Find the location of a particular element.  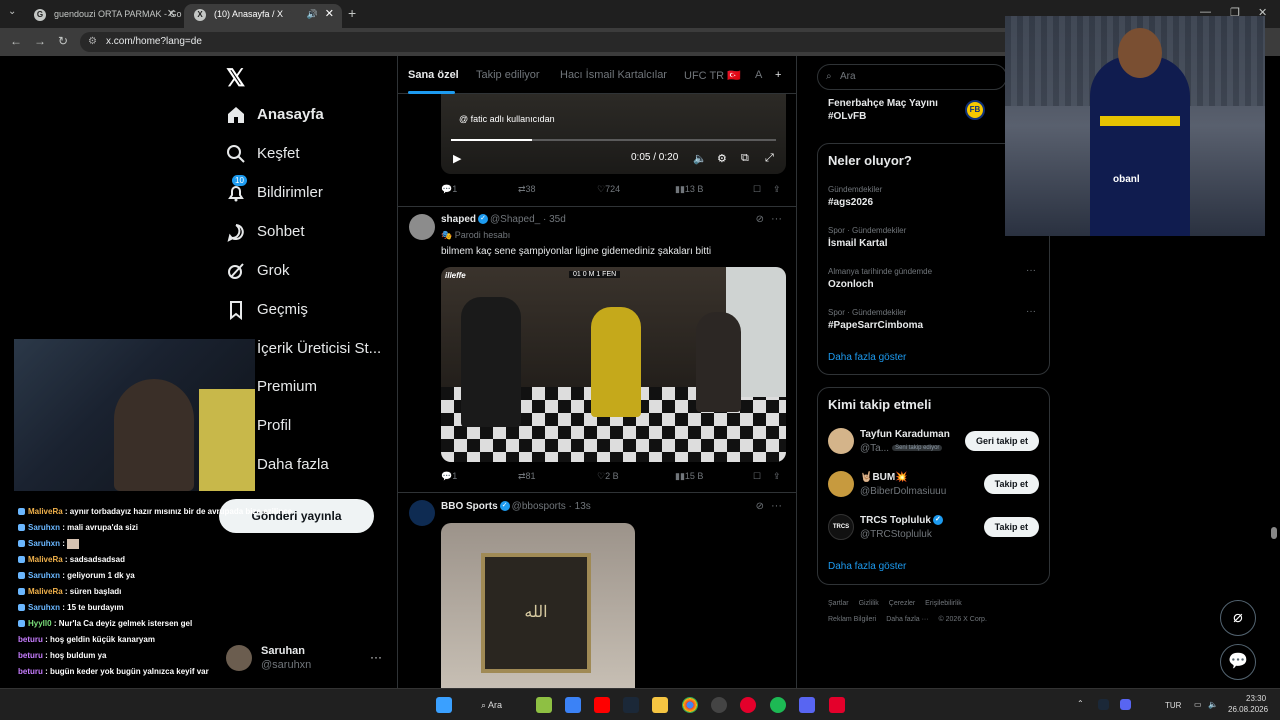

like-button: ♡ 724 is located at coordinates (608, 189).